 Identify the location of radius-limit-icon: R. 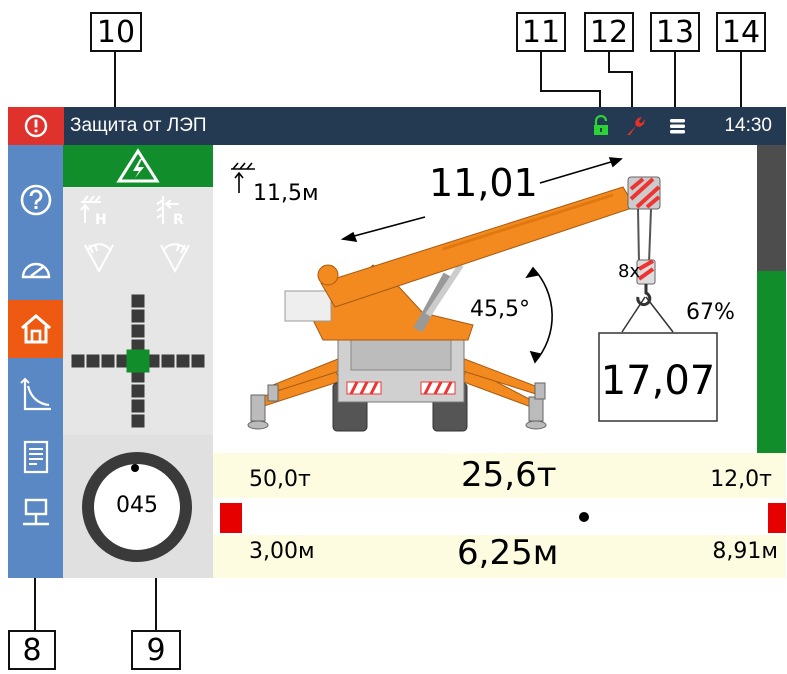
(170, 212).